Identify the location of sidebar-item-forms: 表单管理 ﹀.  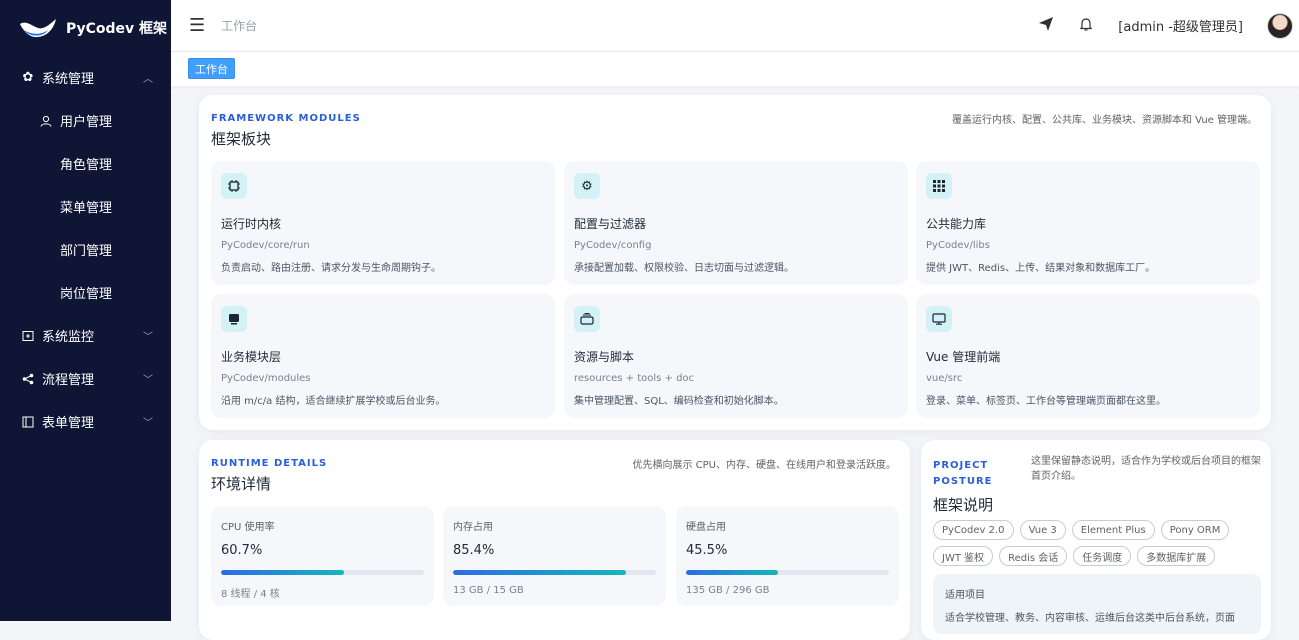
(85, 421).